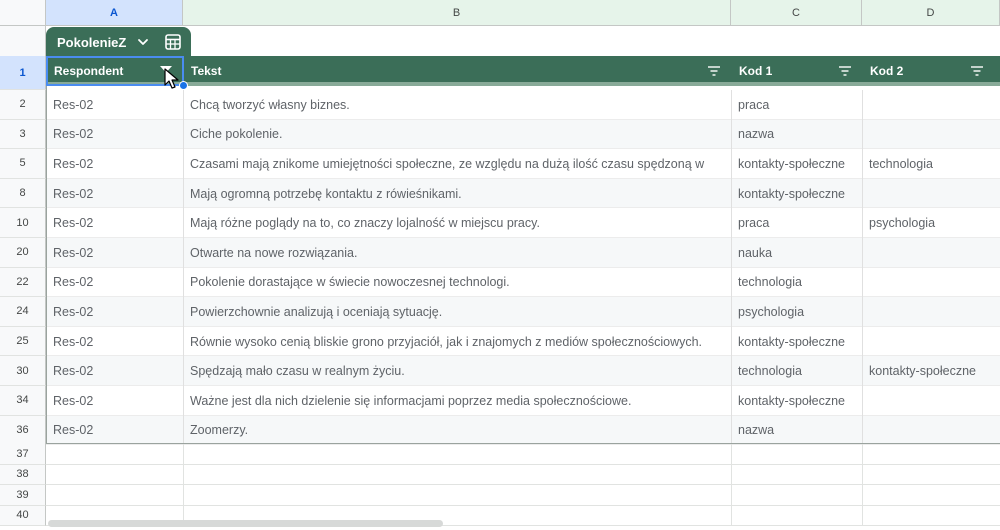 This screenshot has height=530, width=1000. What do you see at coordinates (457, 371) in the screenshot?
I see `cell-tekst: Spędzają mało czasu w realnym życiu.` at bounding box center [457, 371].